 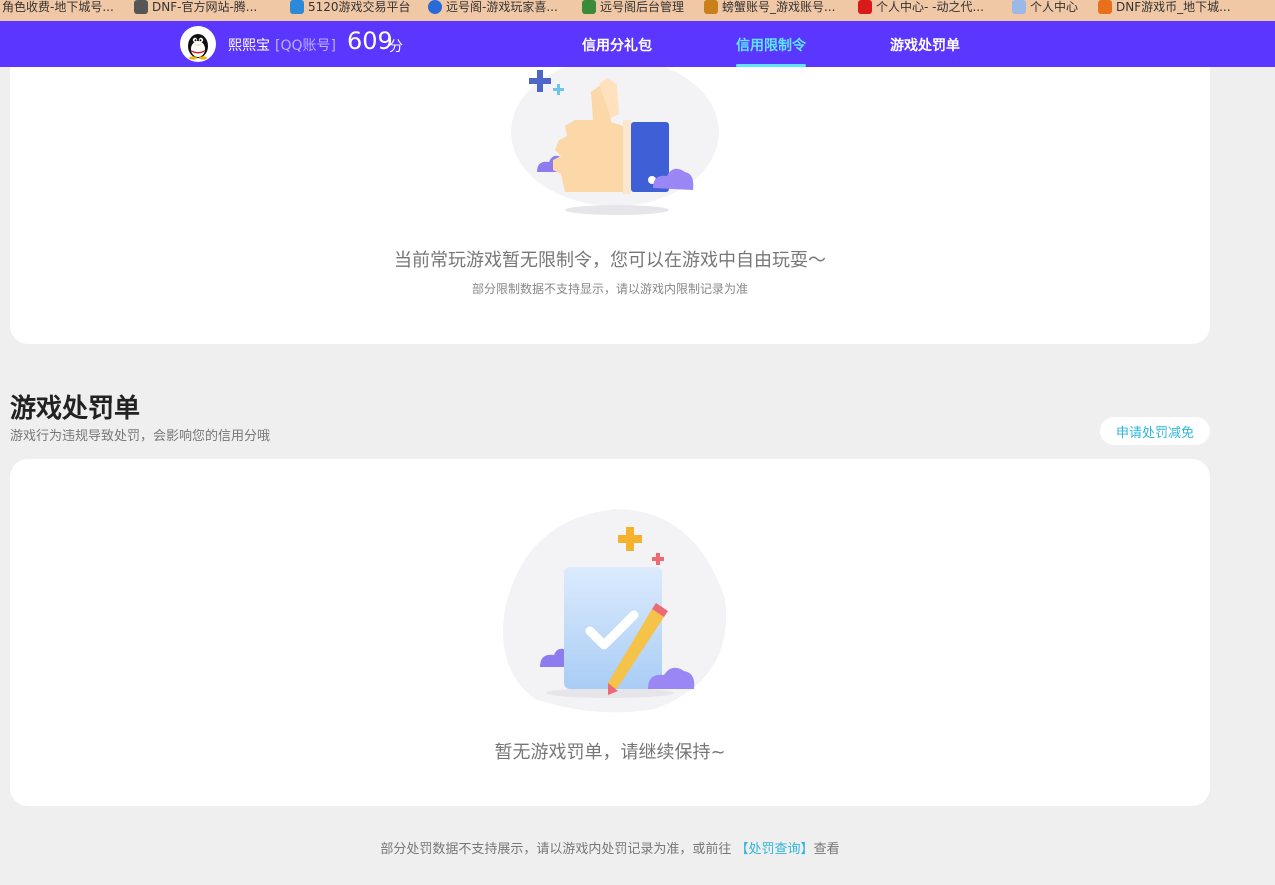 I want to click on apply-penalty-reduction-button: 申请处罚减免, so click(x=1155, y=431).